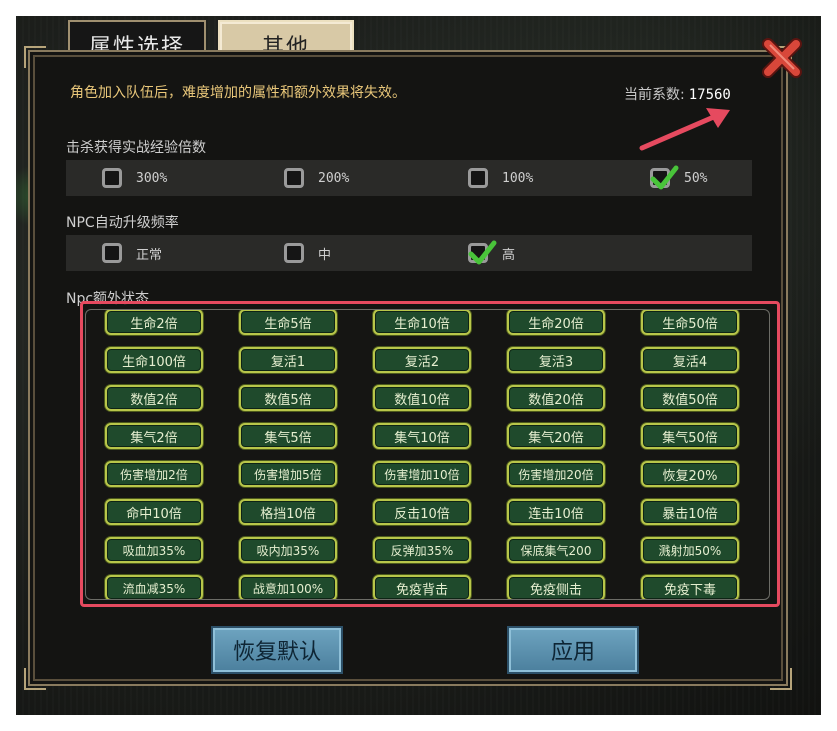 This screenshot has width=837, height=731. What do you see at coordinates (696, 178) in the screenshot?
I see `option-label: 50%` at bounding box center [696, 178].